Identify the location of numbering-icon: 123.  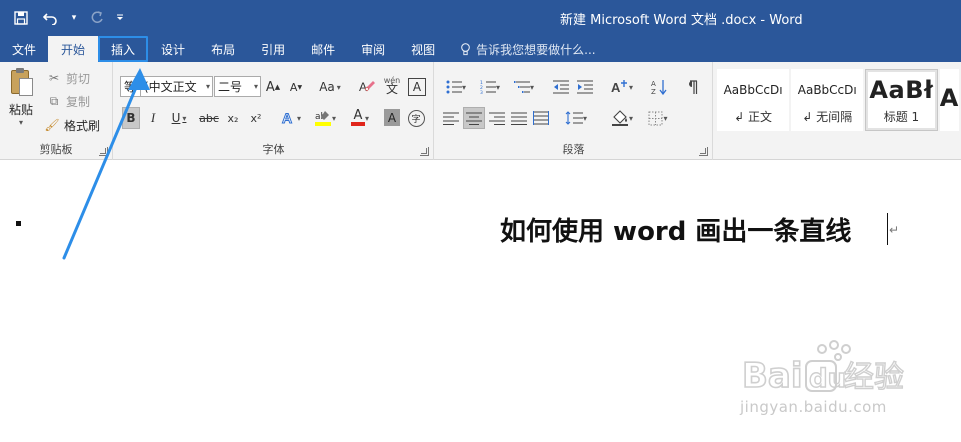
(488, 87).